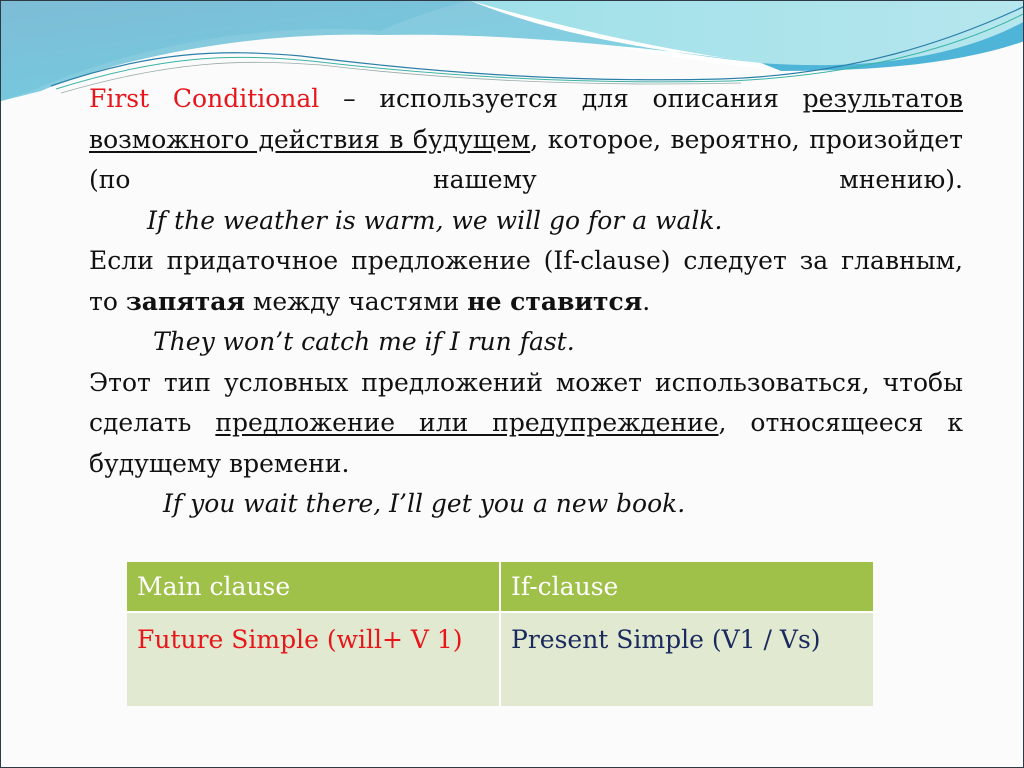 Image resolution: width=1024 pixels, height=768 pixels. Describe the element at coordinates (686, 658) in the screenshot. I see `cell-if-clause: Present Simple (V1 / Vs)` at that location.